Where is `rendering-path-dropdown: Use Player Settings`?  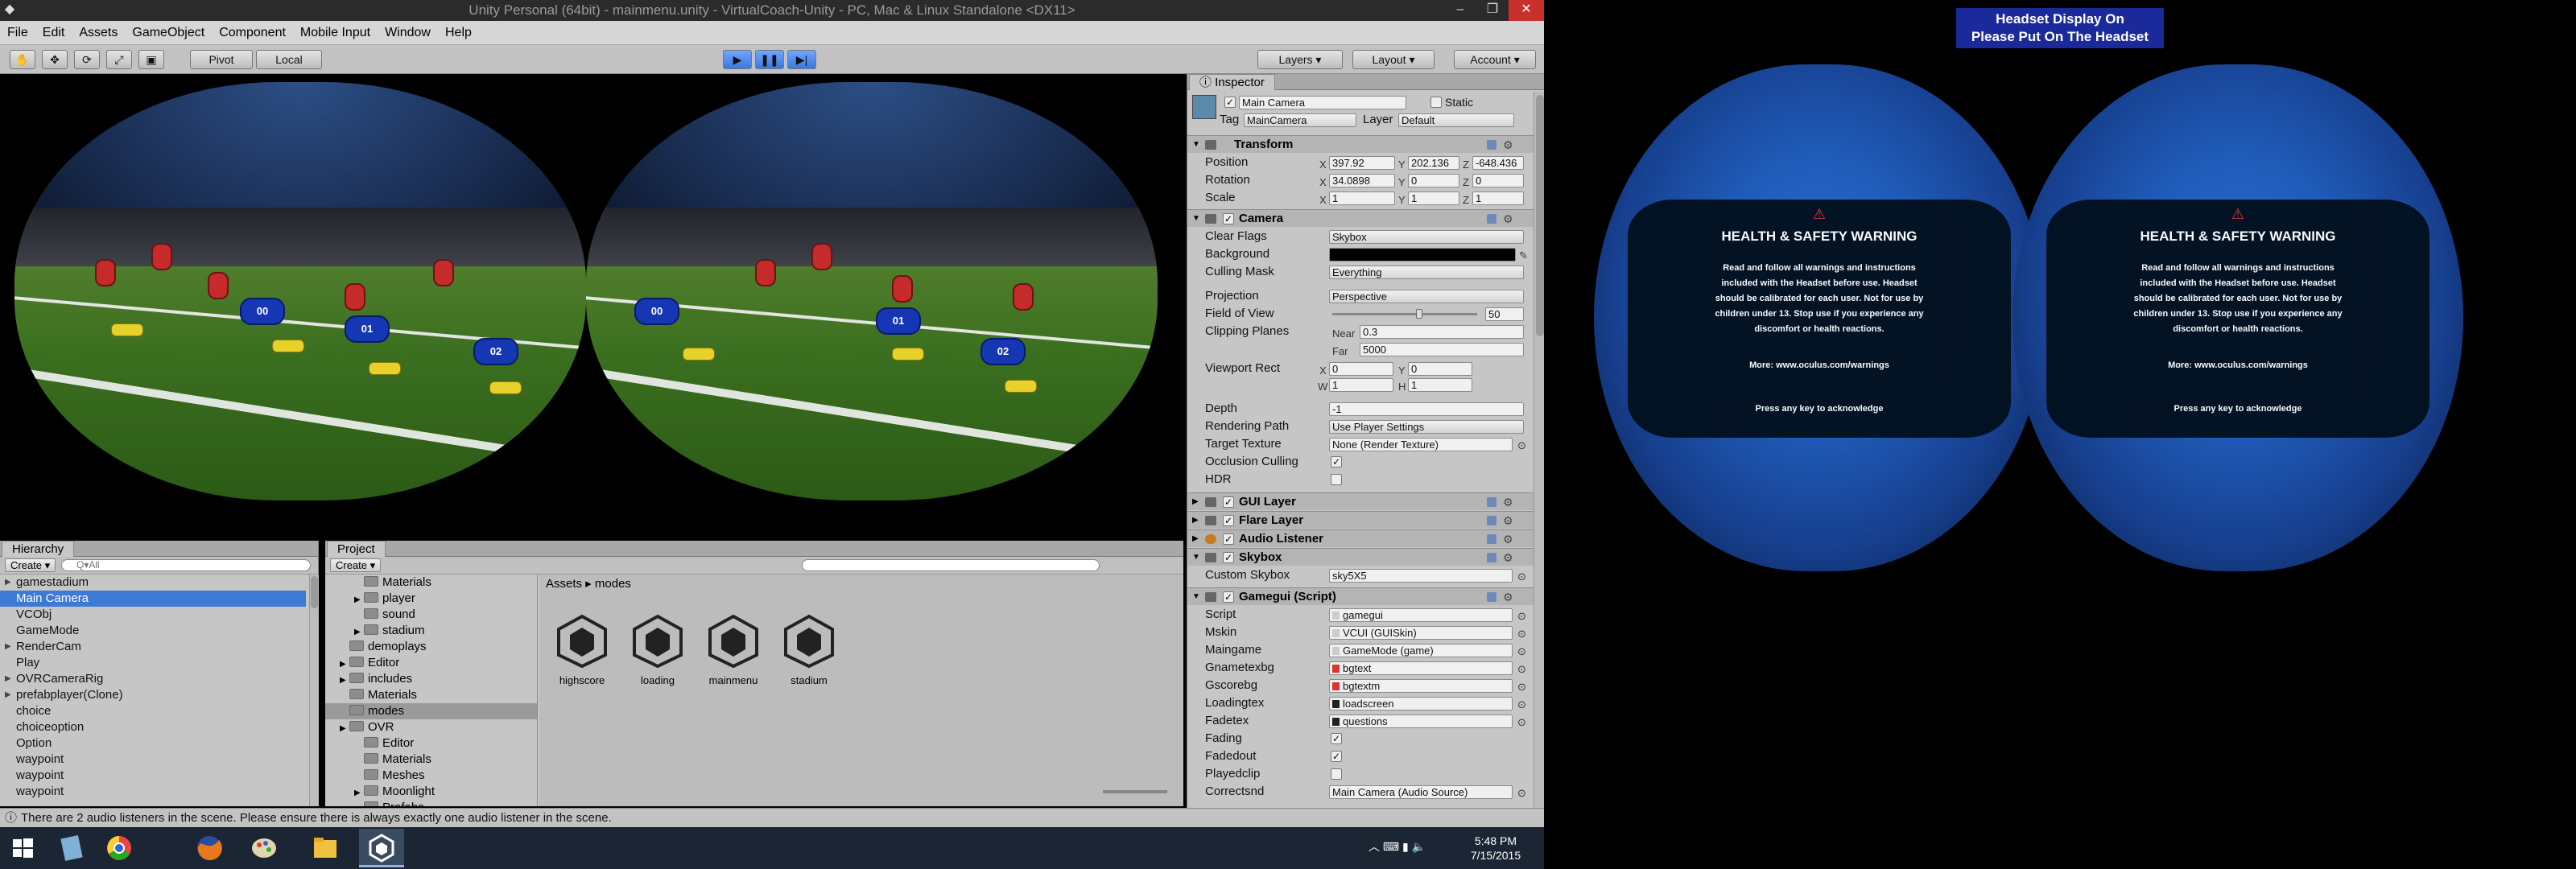
rendering-path-dropdown: Use Player Settings is located at coordinates (1426, 427).